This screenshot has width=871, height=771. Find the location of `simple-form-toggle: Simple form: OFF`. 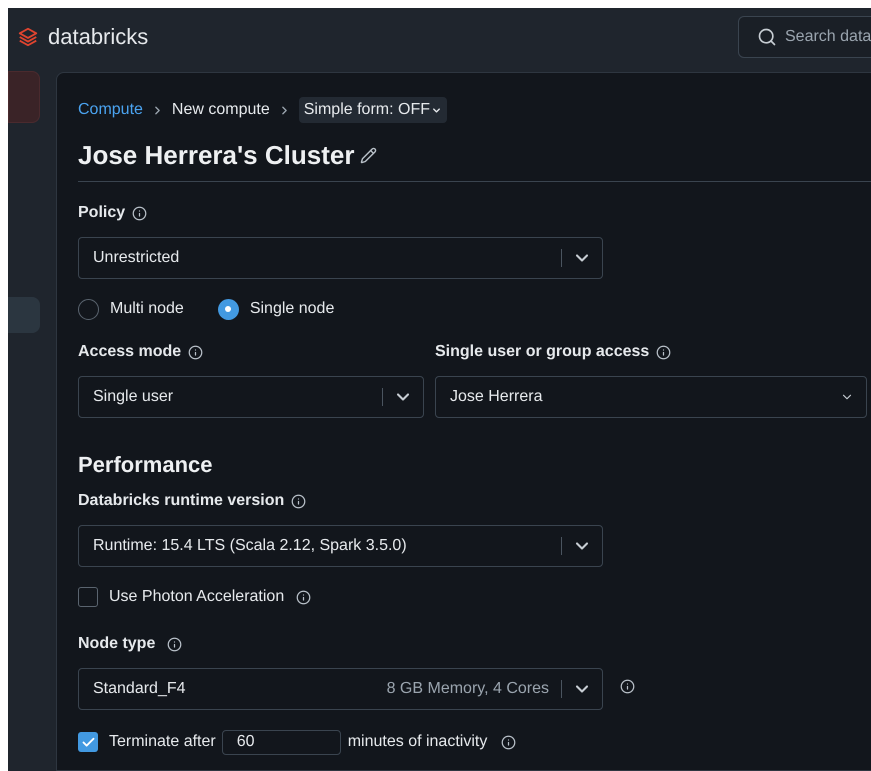

simple-form-toggle: Simple form: OFF is located at coordinates (372, 110).